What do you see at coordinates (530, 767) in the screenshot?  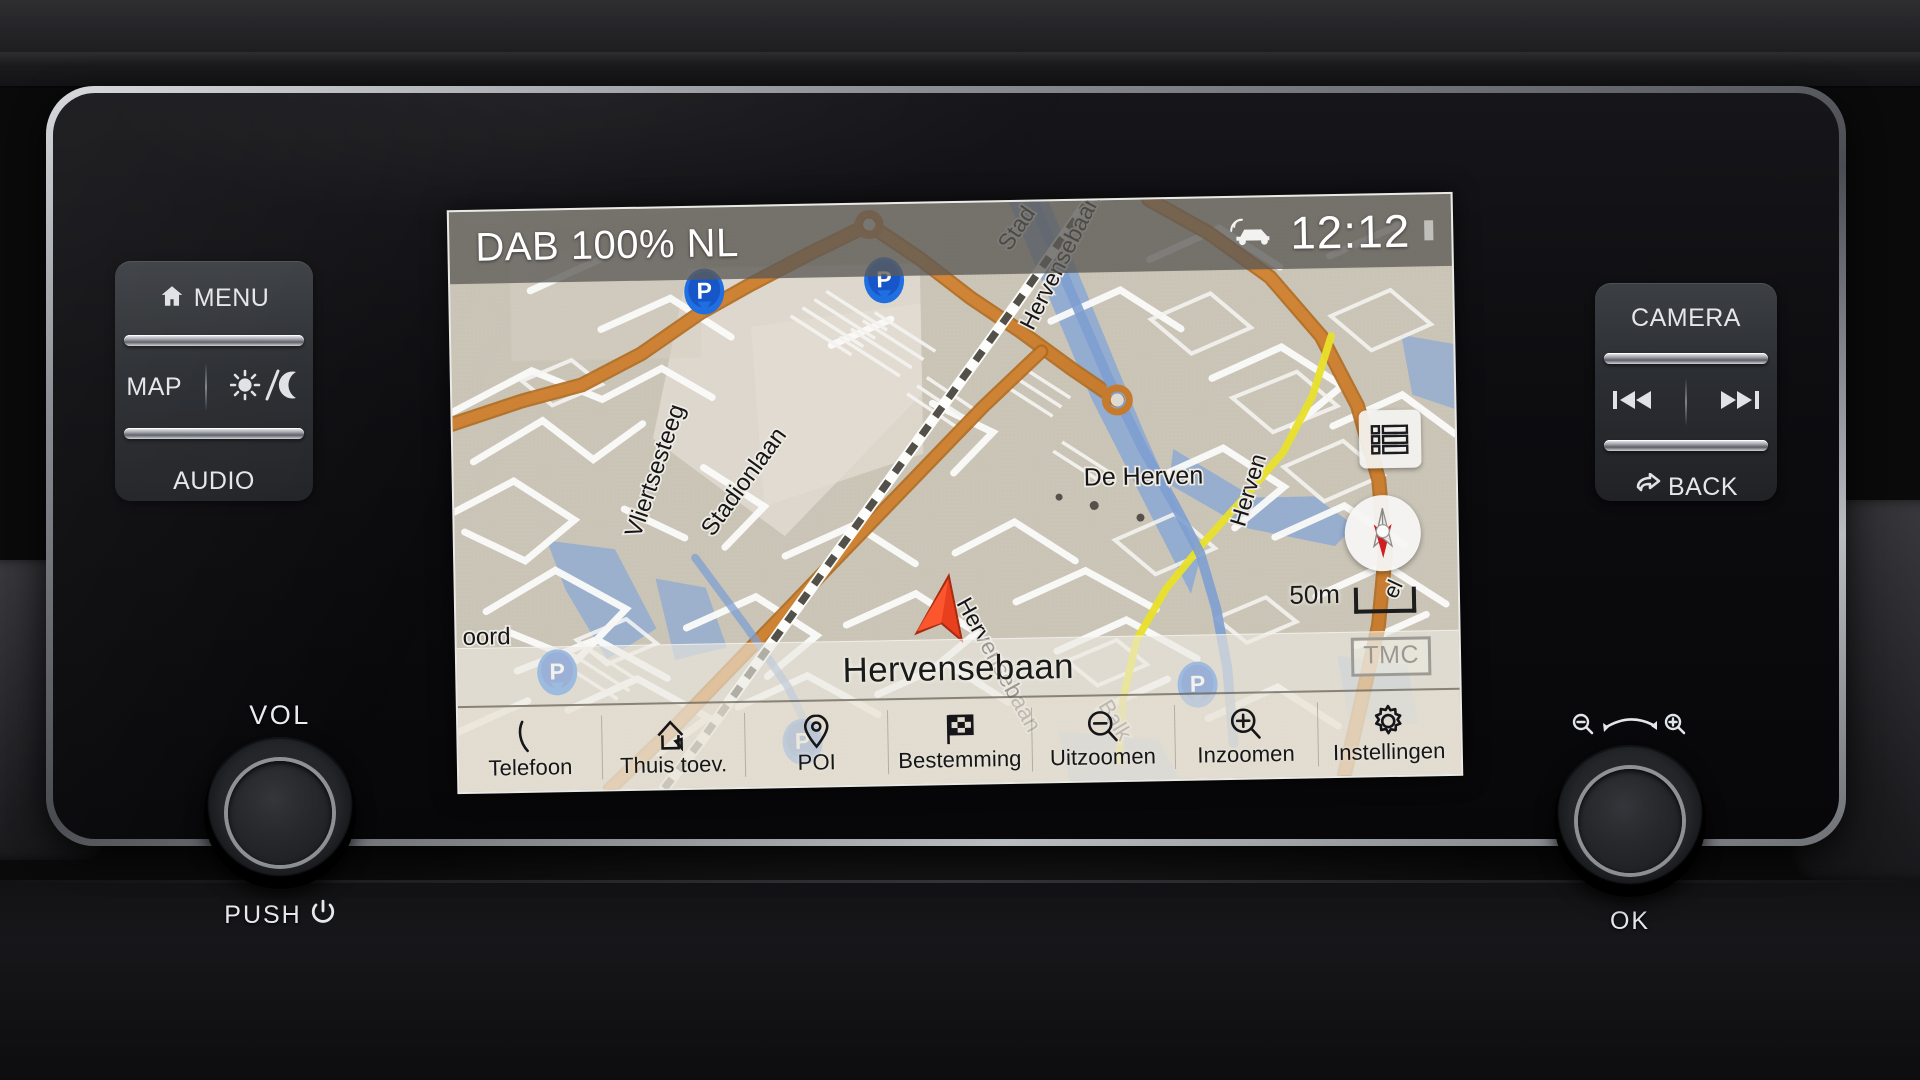 I see `menu-item-label: Telefoon` at bounding box center [530, 767].